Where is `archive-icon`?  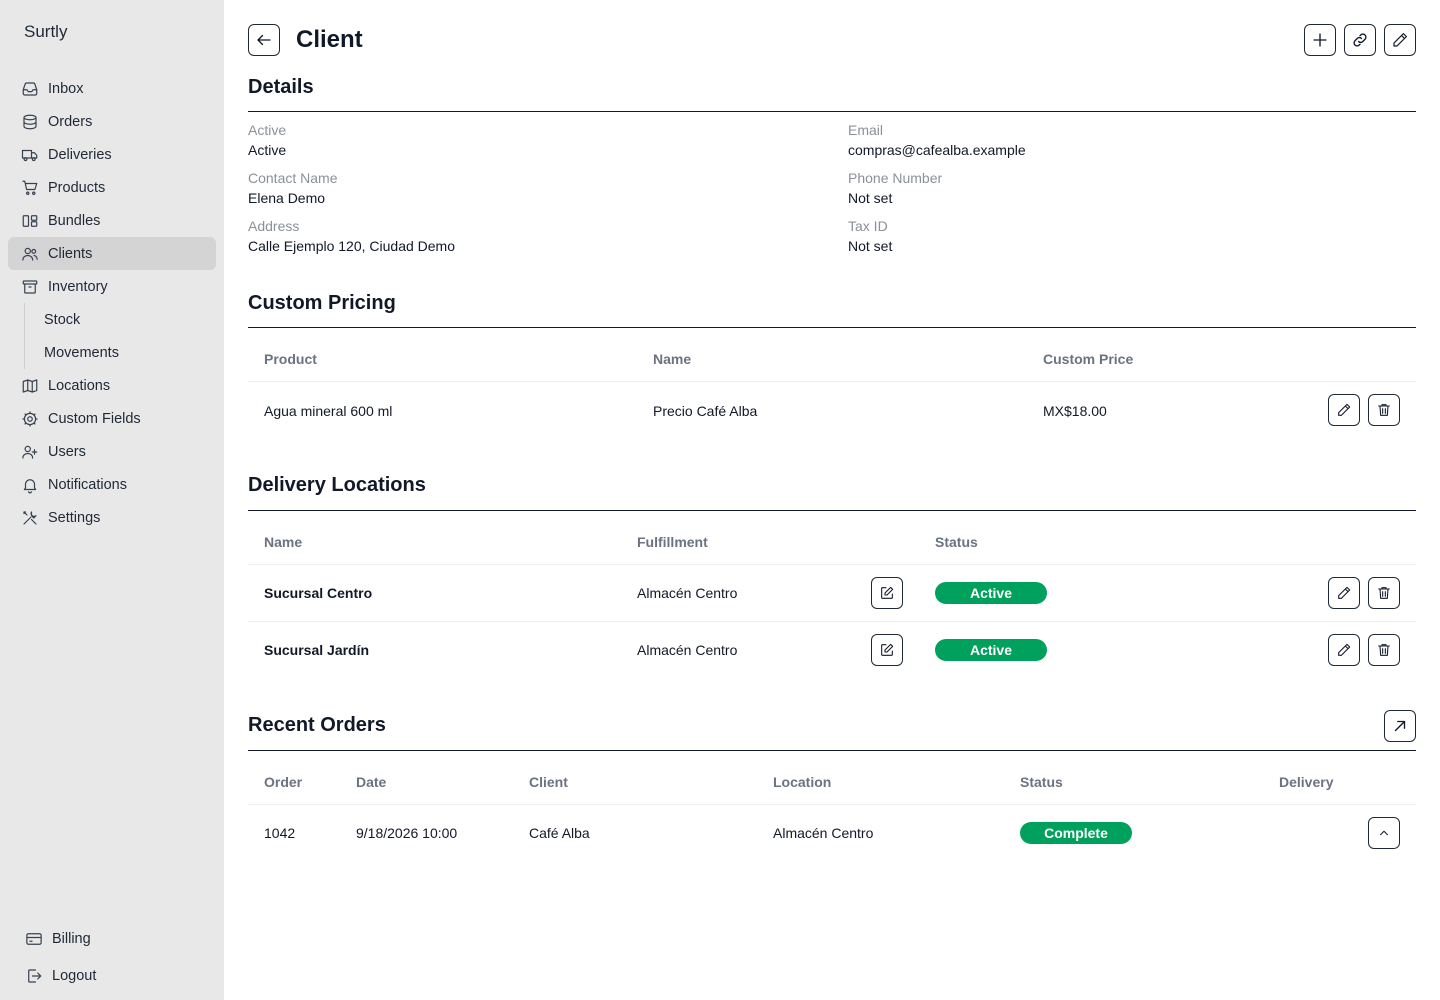 archive-icon is located at coordinates (30, 287).